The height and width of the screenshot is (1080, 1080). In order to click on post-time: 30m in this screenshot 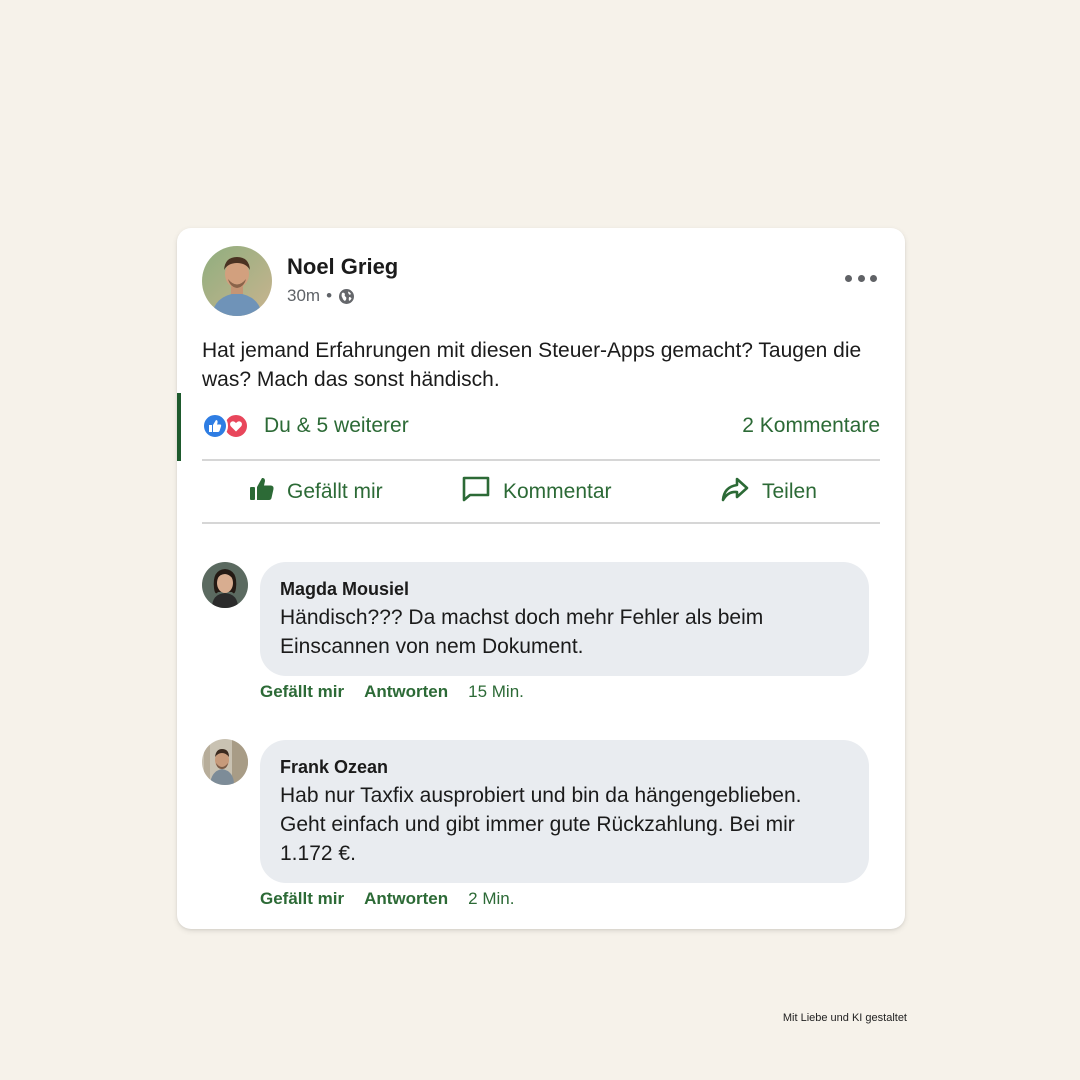, I will do `click(303, 296)`.